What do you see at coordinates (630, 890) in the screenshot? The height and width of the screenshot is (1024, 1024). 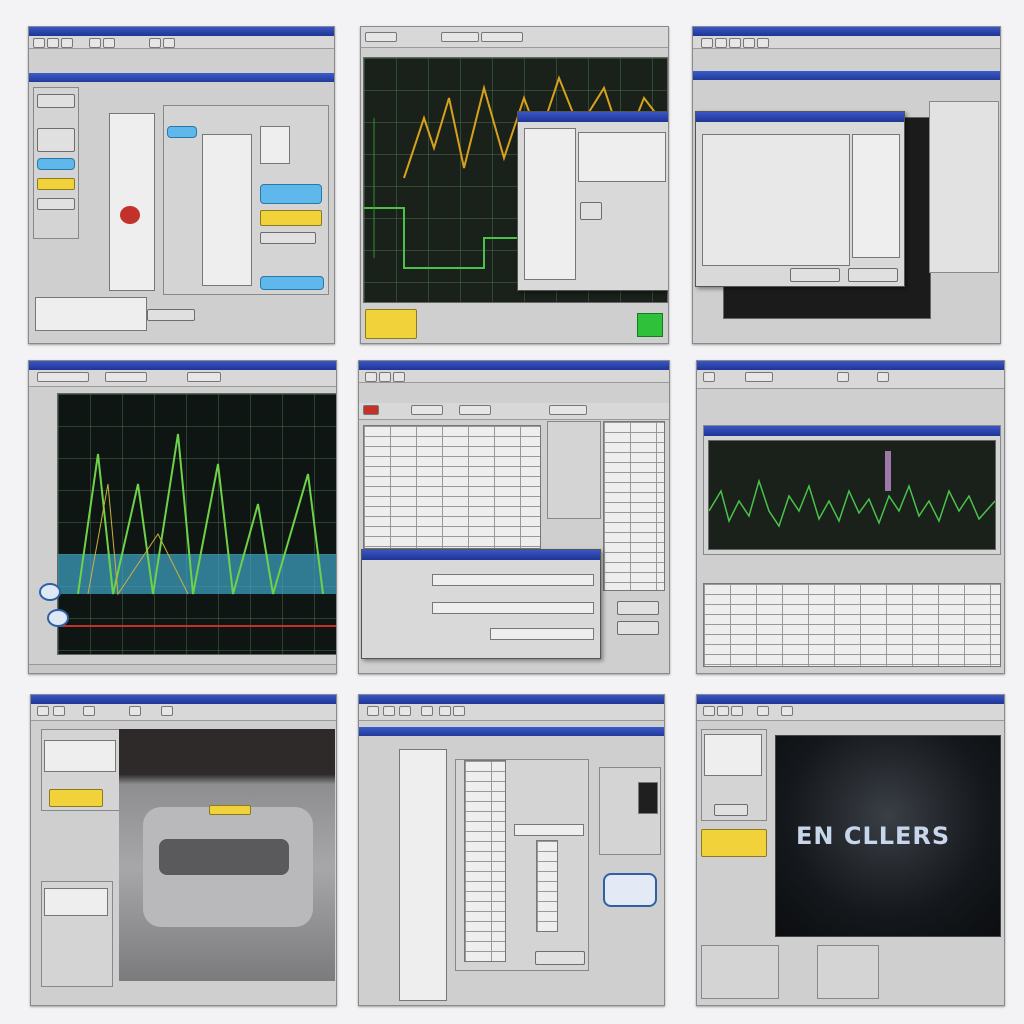 I see `gear-icon` at bounding box center [630, 890].